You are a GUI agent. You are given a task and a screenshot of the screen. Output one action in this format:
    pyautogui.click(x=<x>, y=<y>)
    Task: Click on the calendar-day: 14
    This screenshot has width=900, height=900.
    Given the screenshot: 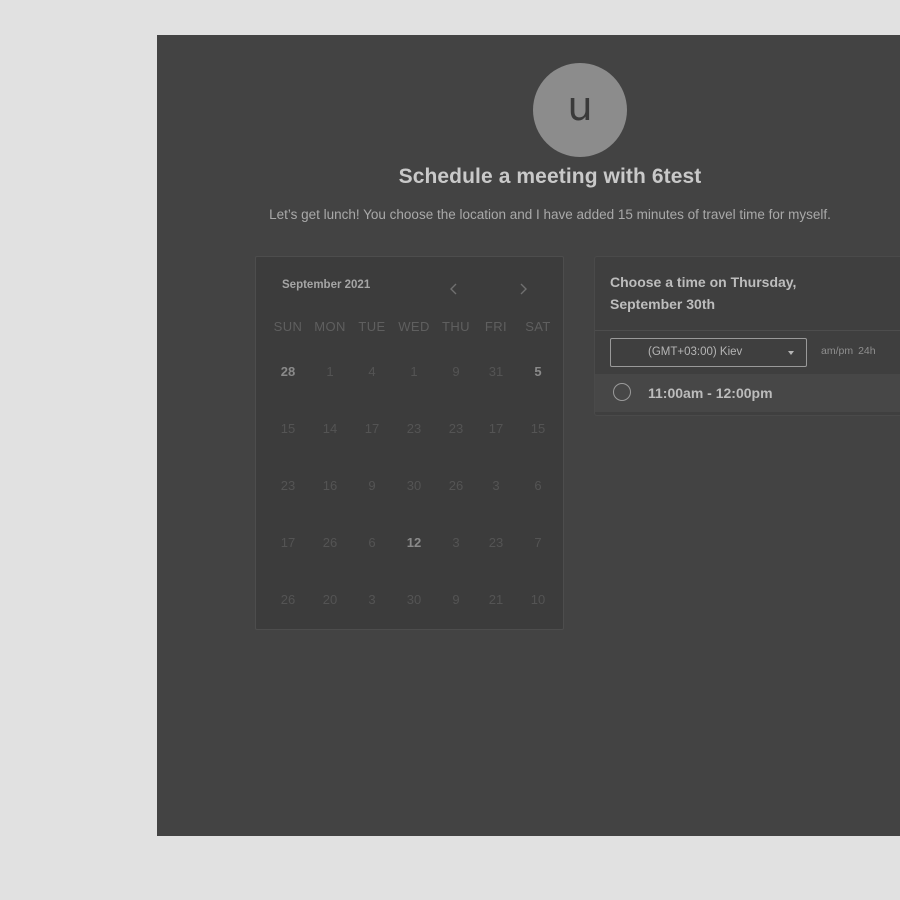 What is the action you would take?
    pyautogui.click(x=330, y=428)
    